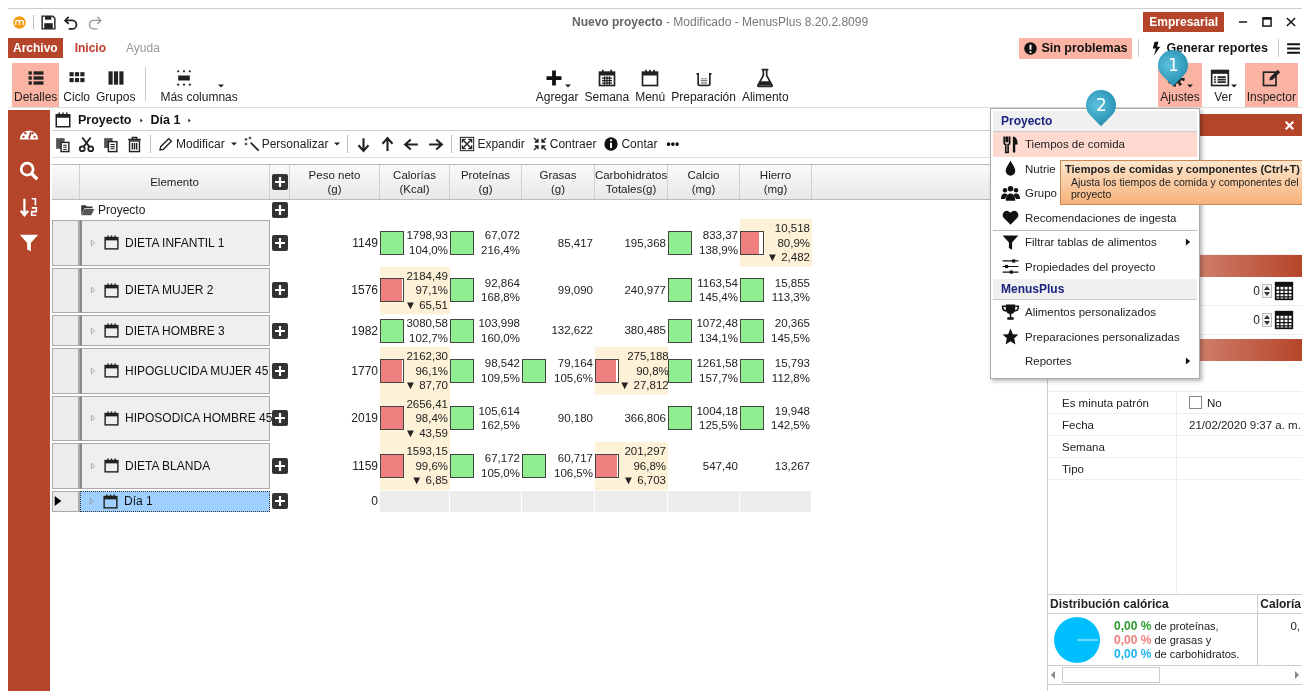 The image size is (1302, 691). Describe the element at coordinates (575, 290) in the screenshot. I see `cell-value: 99,090` at that location.